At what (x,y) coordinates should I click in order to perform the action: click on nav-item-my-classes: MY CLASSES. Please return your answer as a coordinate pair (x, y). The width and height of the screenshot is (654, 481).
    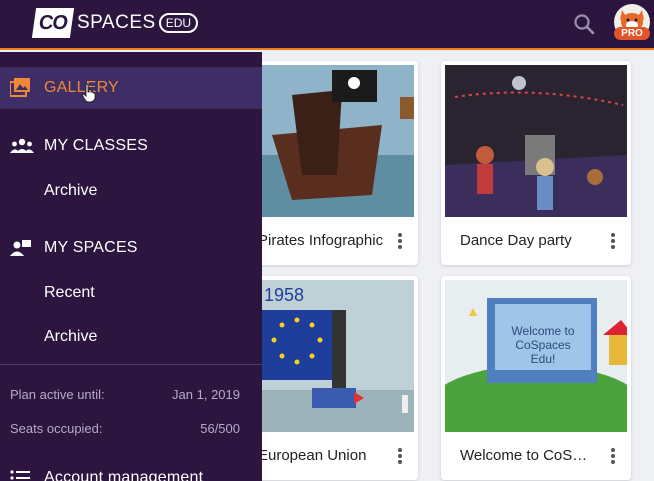
    Looking at the image, I should click on (131, 146).